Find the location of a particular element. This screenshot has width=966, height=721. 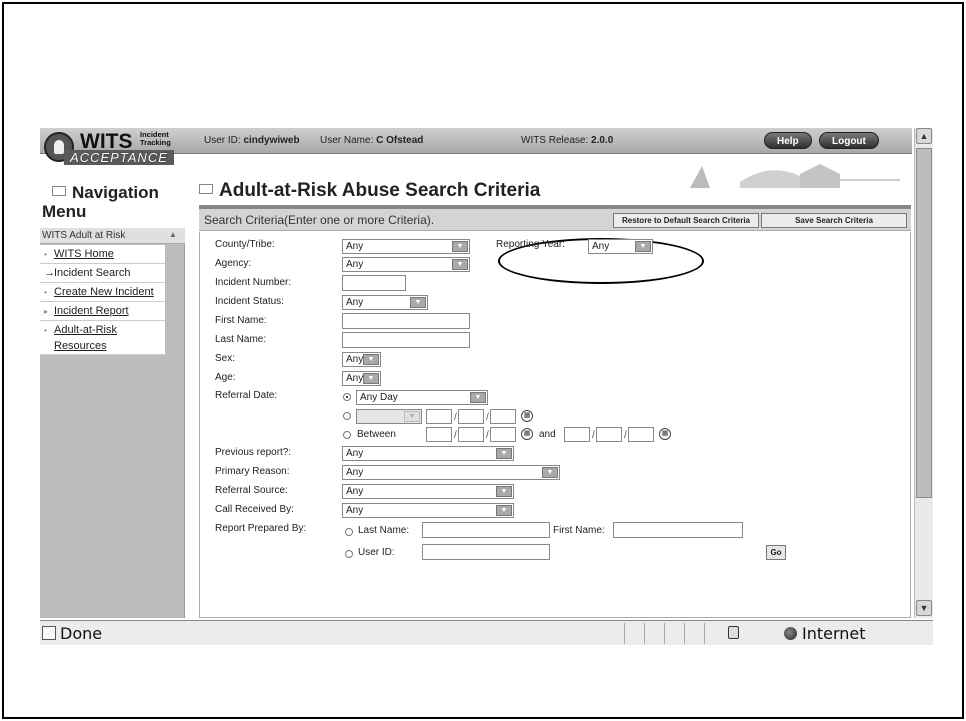

scroll-up-icon: ▲ is located at coordinates (924, 136).